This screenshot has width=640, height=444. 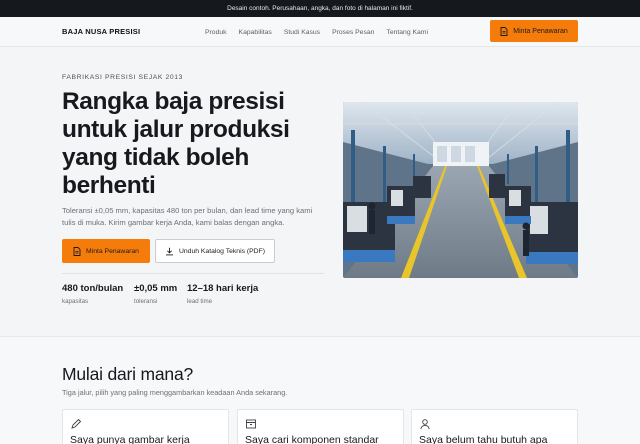 What do you see at coordinates (130, 439) in the screenshot?
I see `path-card-title: Saya punya gambar kerja` at bounding box center [130, 439].